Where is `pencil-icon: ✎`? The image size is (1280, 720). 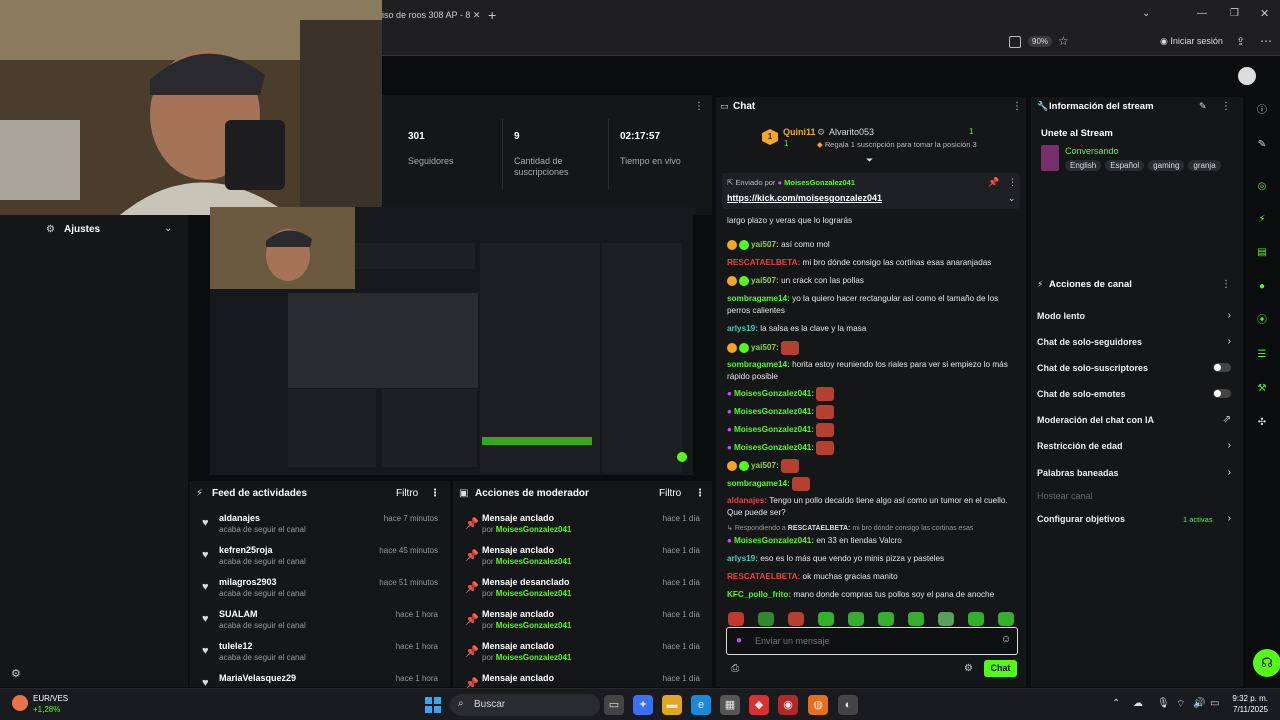 pencil-icon: ✎ is located at coordinates (1262, 145).